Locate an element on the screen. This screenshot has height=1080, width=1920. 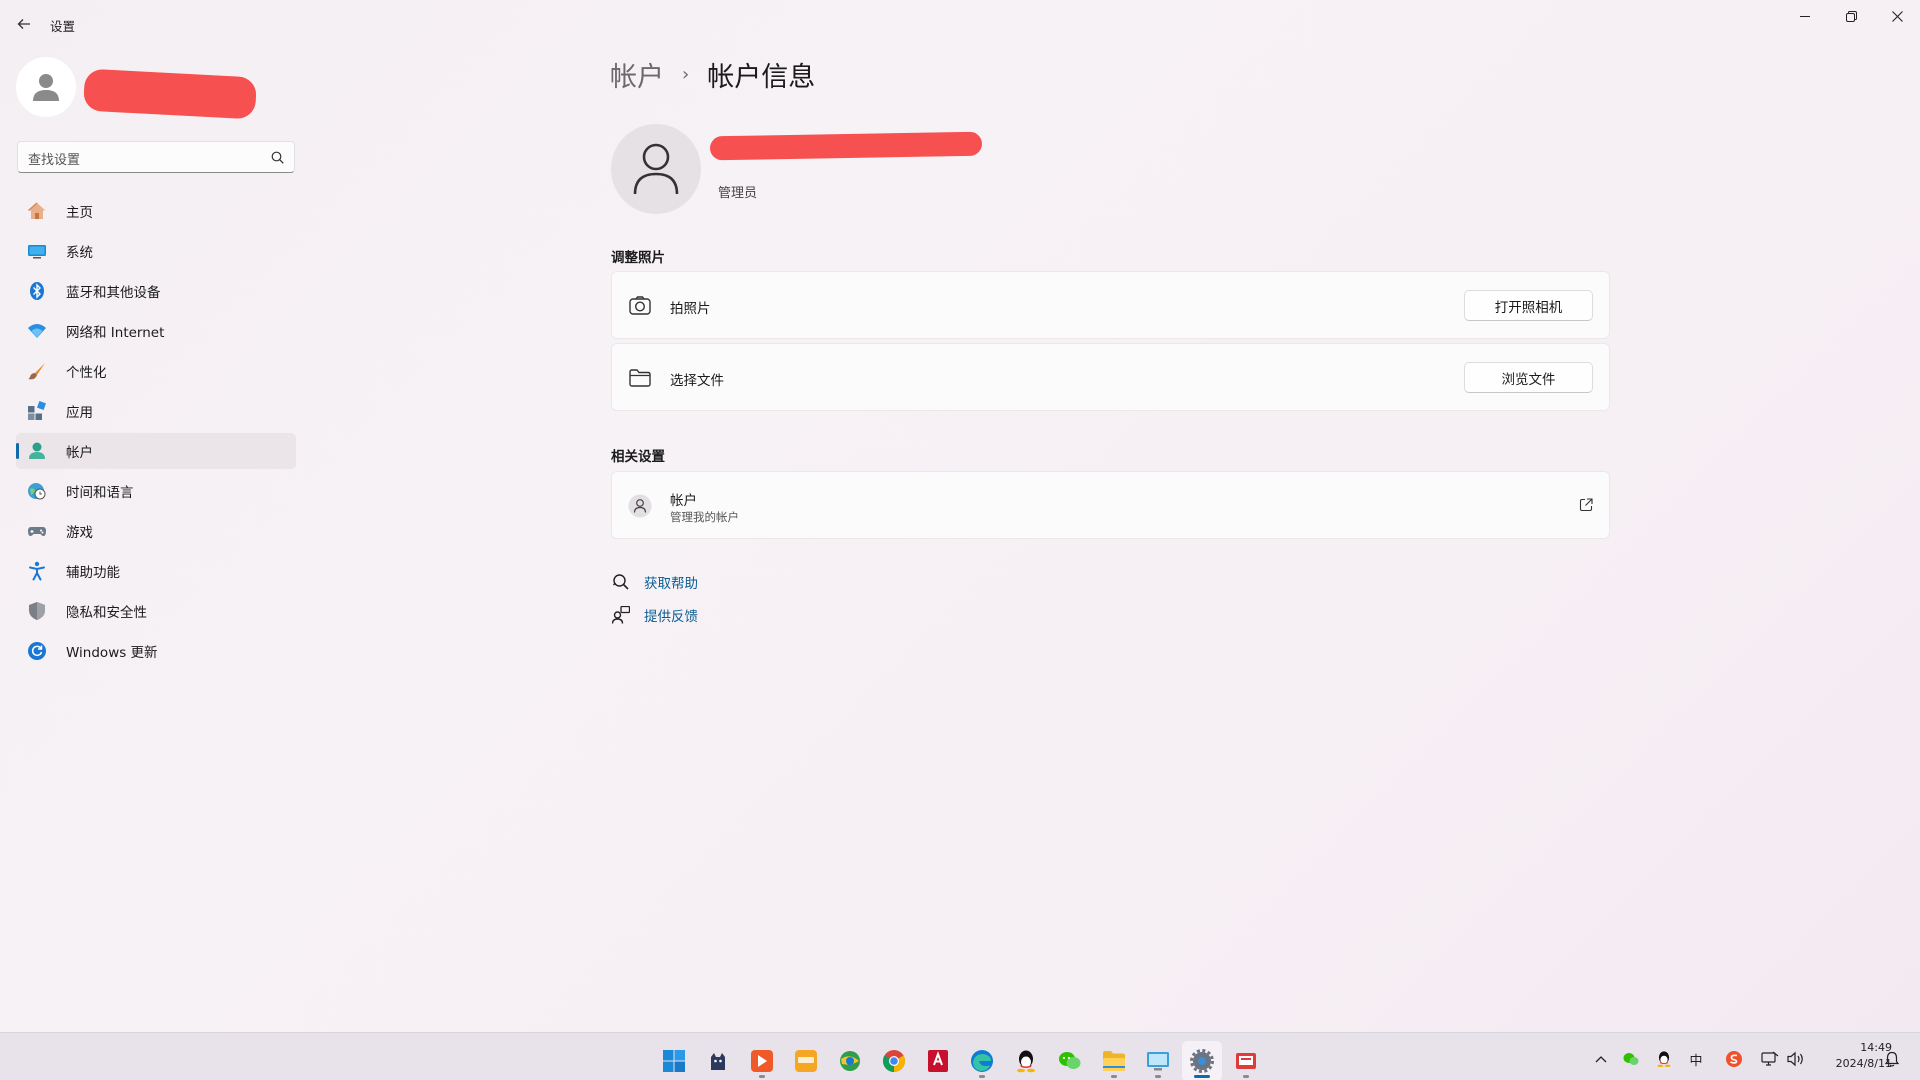
system-monitor-icon is located at coordinates (37, 251).